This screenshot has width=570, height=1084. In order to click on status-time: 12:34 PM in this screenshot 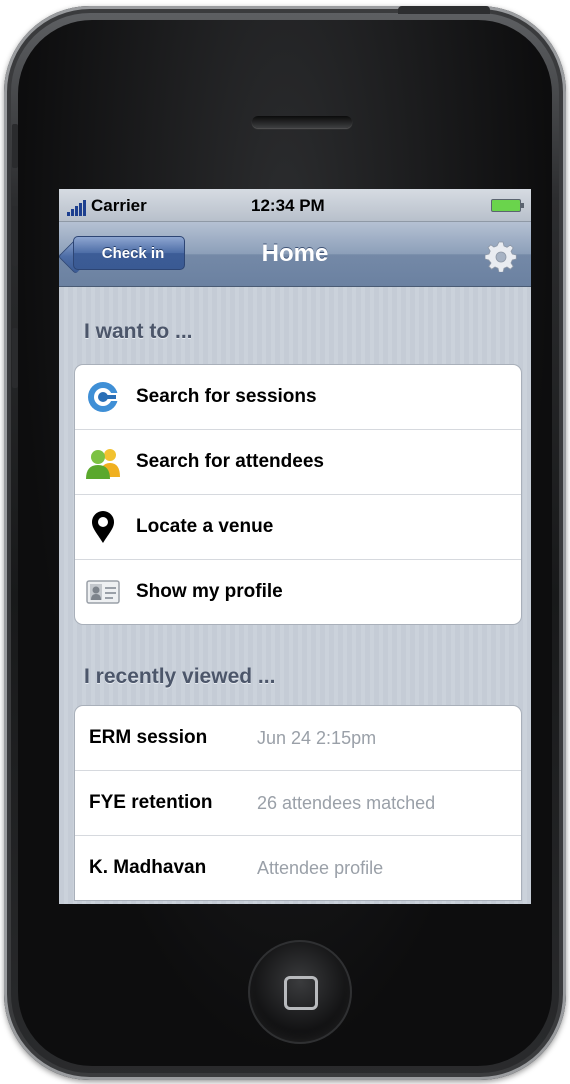, I will do `click(288, 205)`.